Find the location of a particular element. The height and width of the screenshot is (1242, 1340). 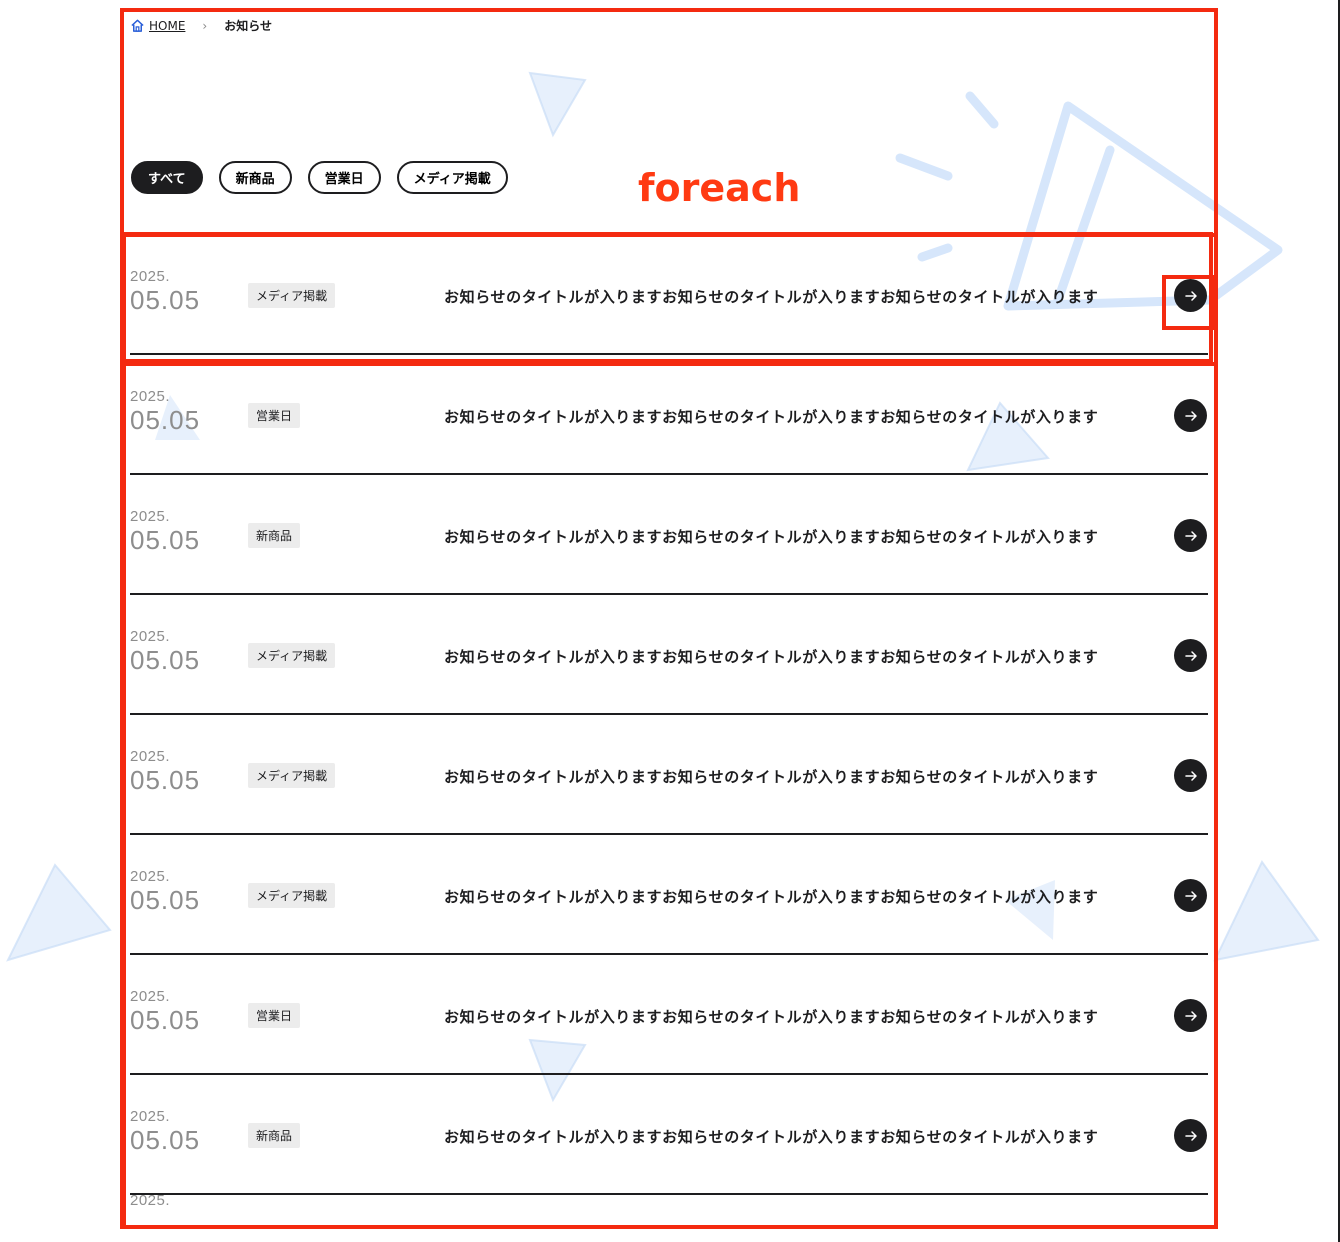

filter-media-button: メディア掲載 is located at coordinates (452, 177).